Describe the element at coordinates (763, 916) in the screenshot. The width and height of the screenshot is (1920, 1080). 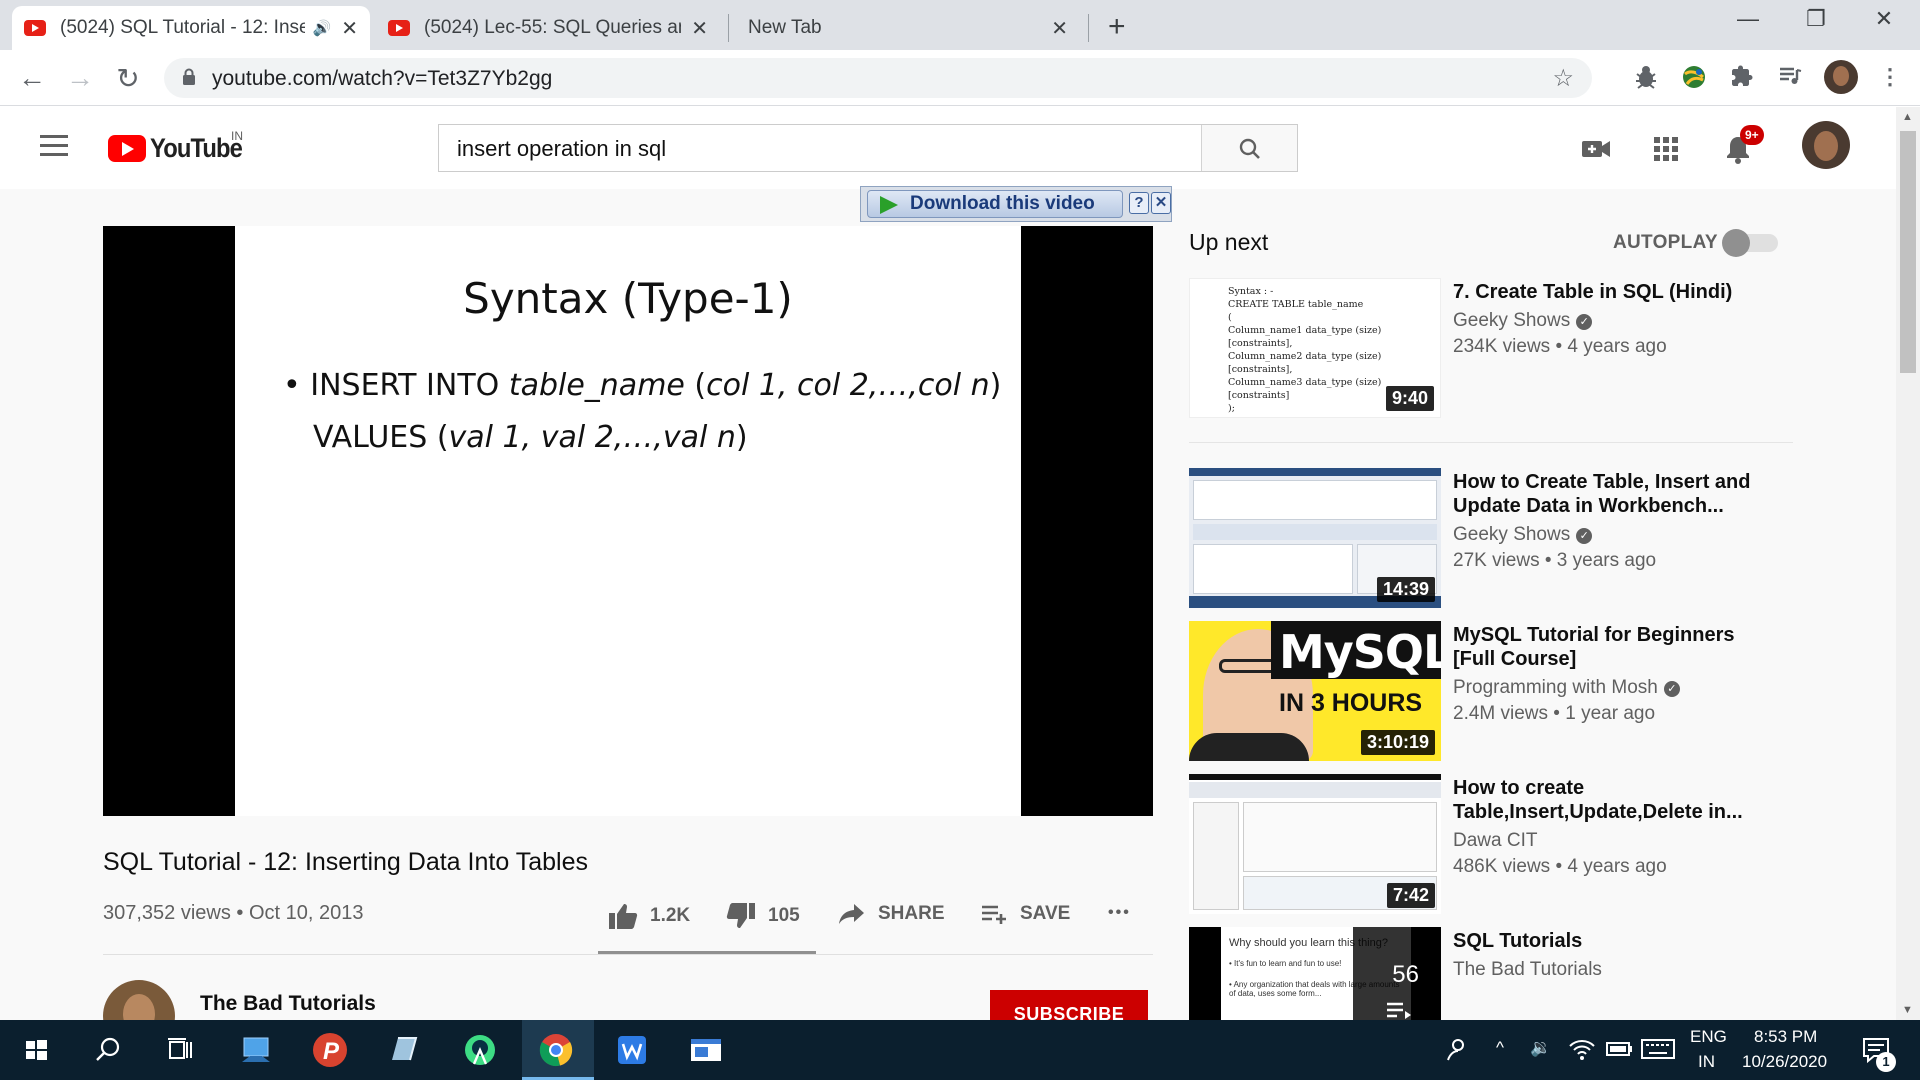
I see `dislike-button: 105` at that location.